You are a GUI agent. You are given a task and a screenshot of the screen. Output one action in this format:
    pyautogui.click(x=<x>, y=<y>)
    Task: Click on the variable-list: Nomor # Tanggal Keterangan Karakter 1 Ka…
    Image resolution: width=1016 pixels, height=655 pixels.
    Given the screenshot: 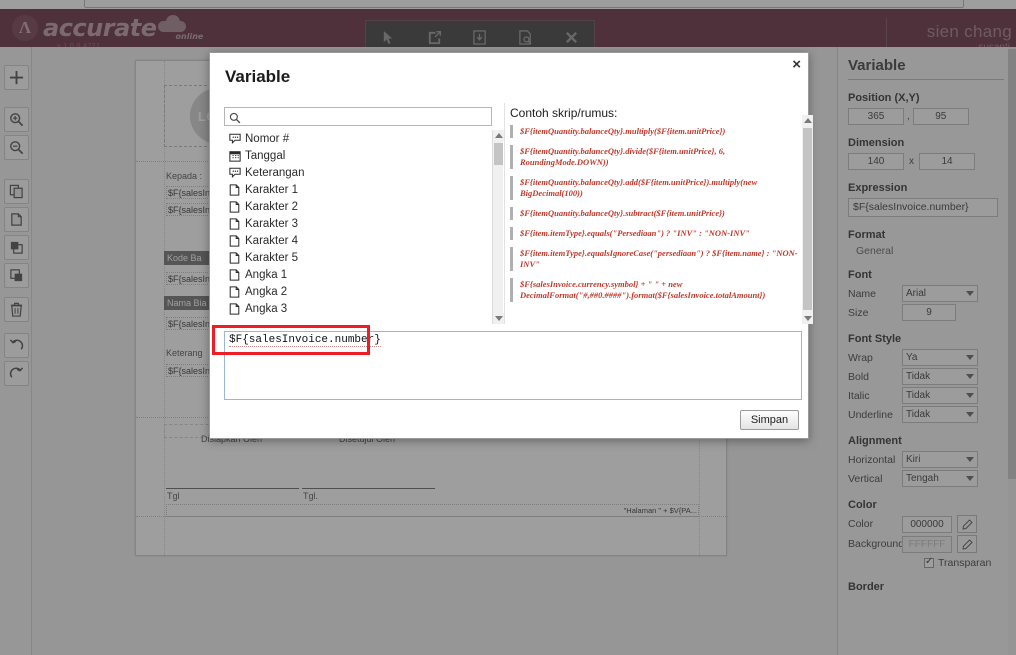 What is the action you would take?
    pyautogui.click(x=358, y=227)
    